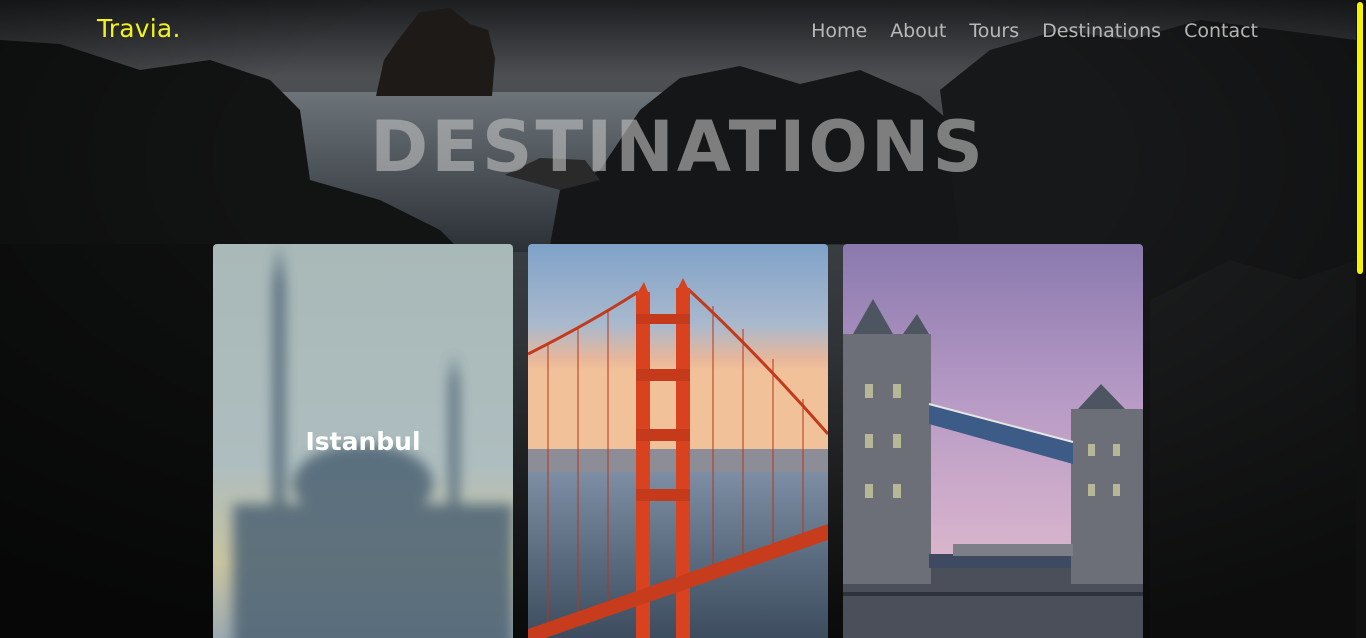 This screenshot has width=1366, height=638. I want to click on nav-contact: Contact, so click(1221, 31).